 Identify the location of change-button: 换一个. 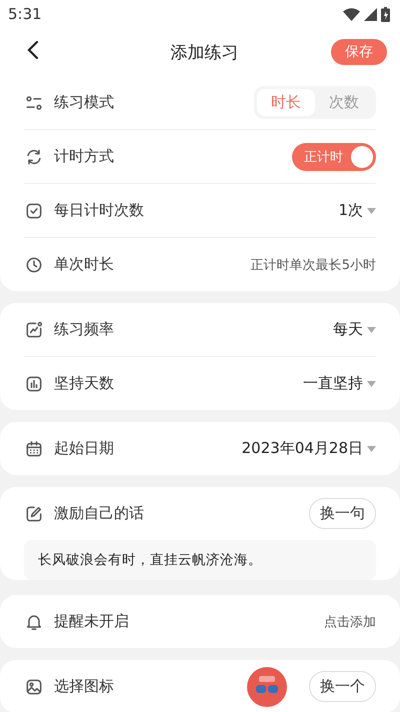
(342, 686).